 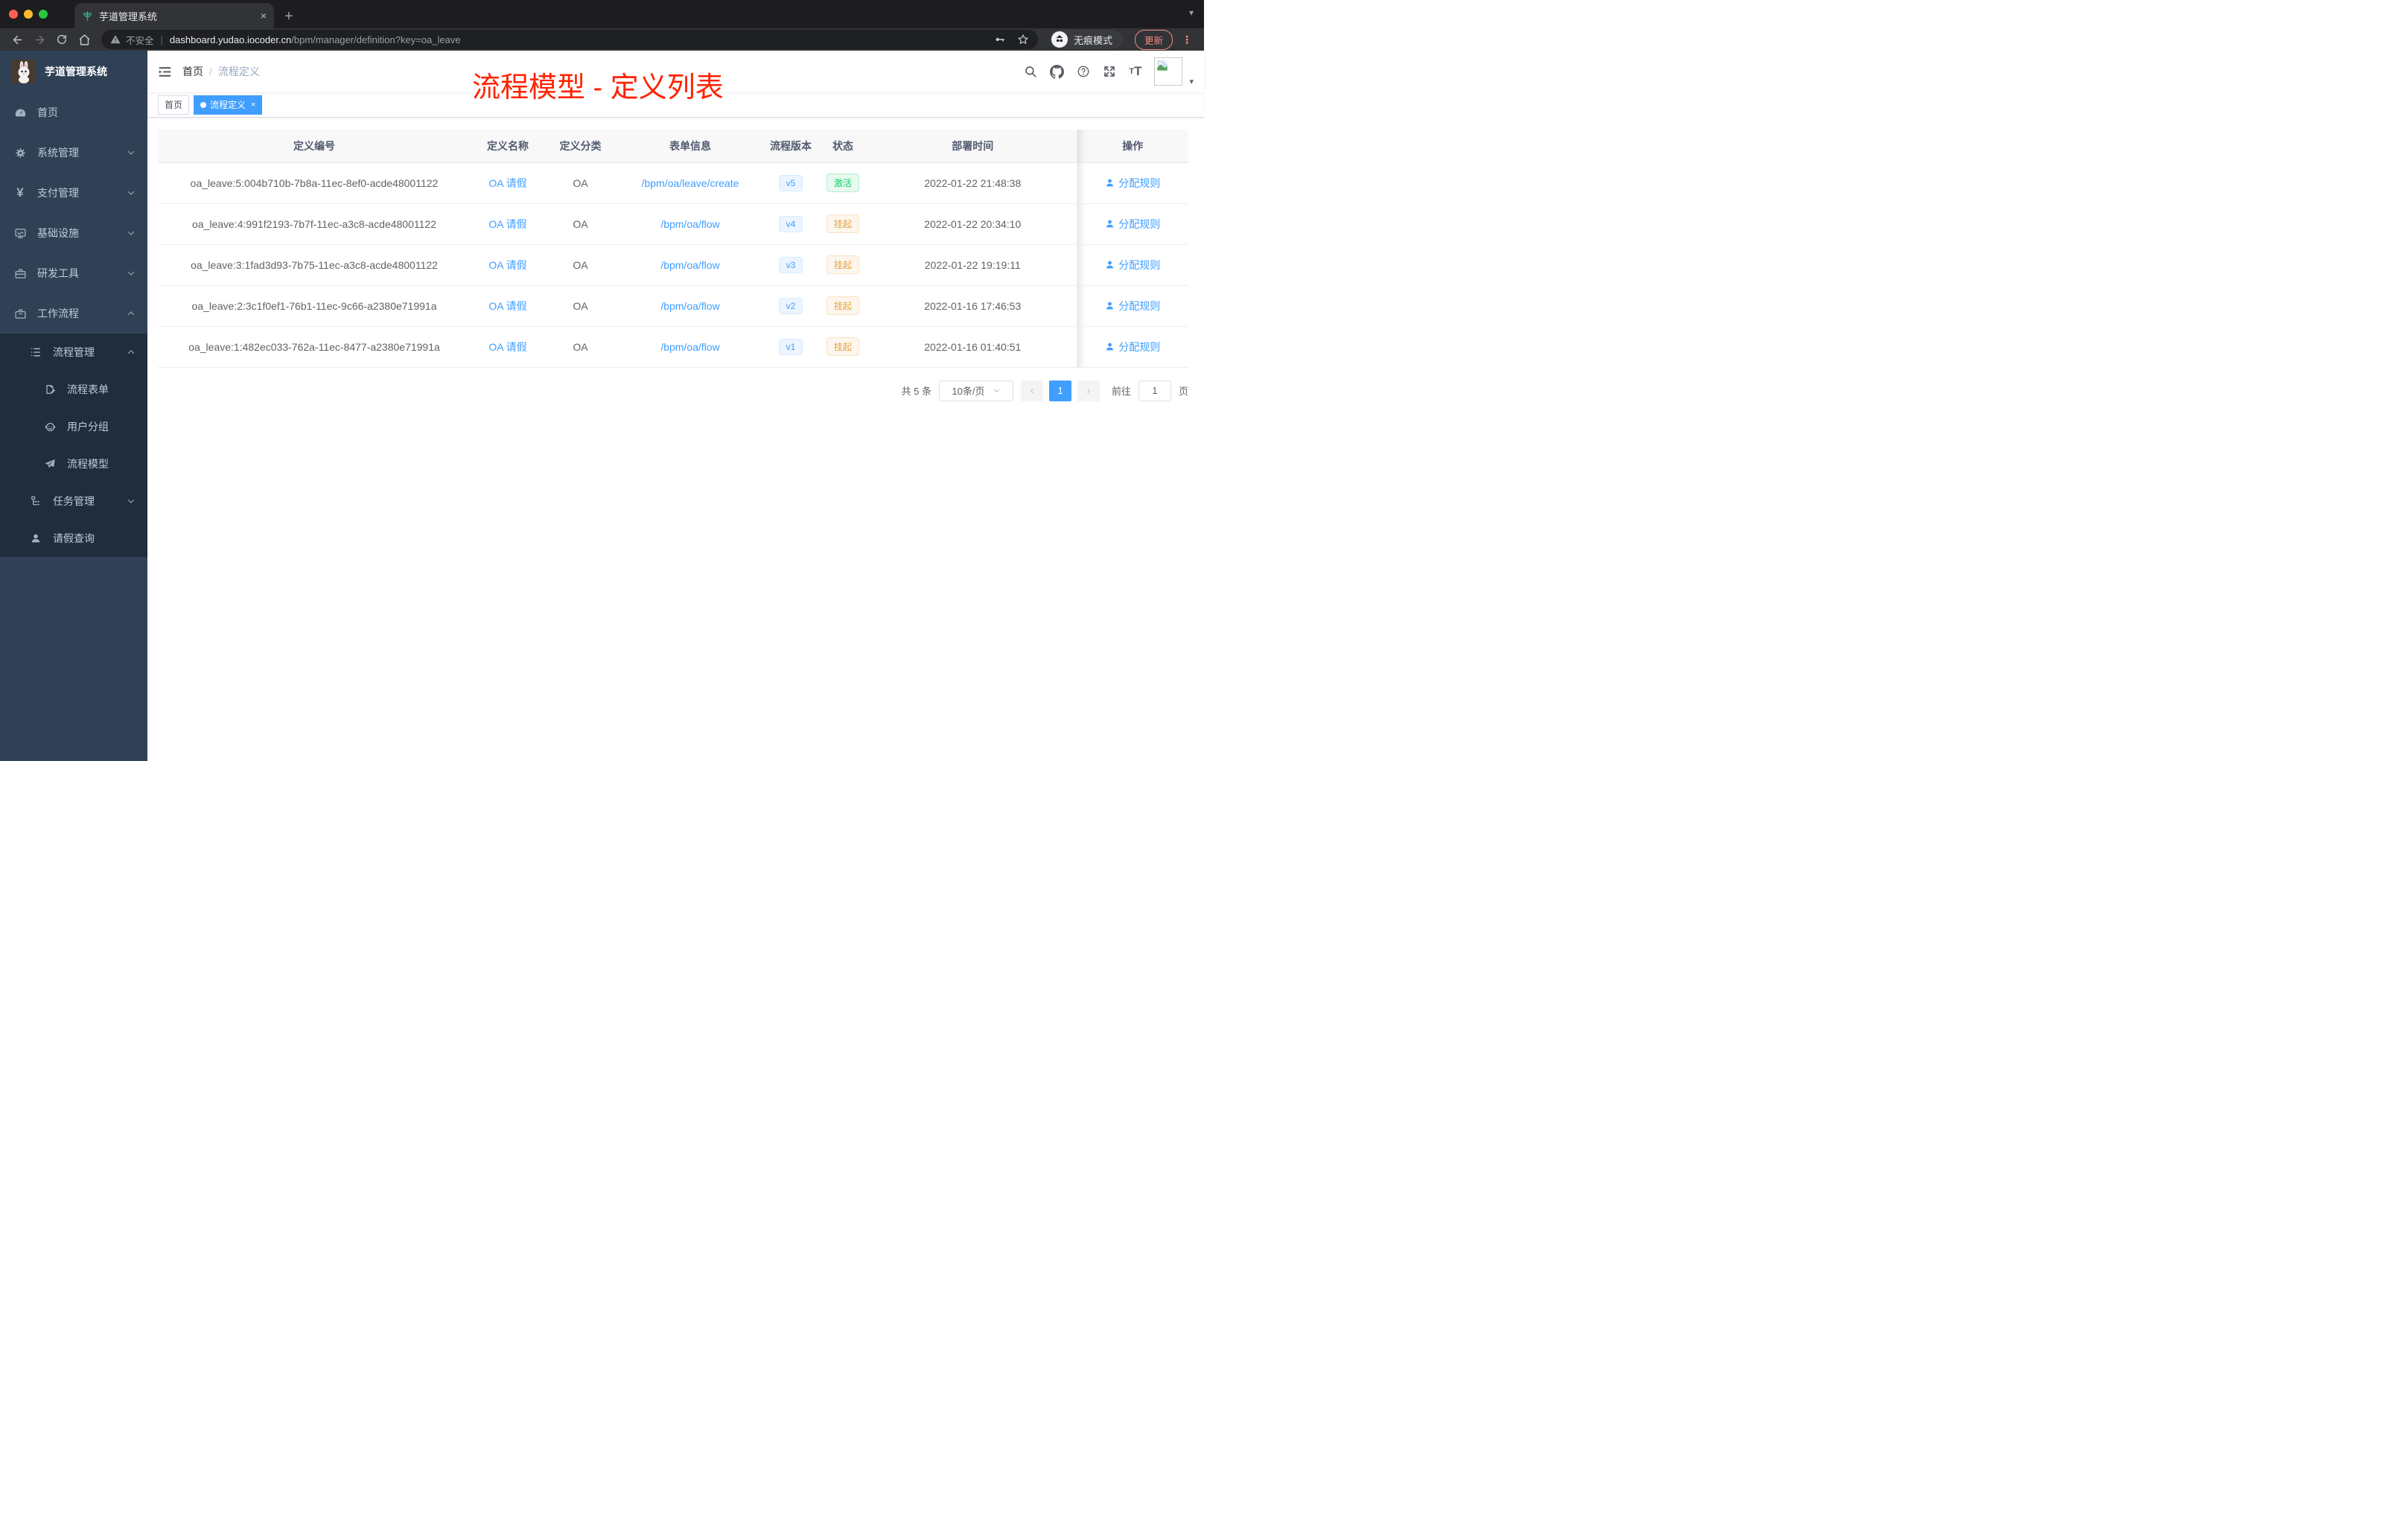 I want to click on avatar, so click(x=1168, y=71).